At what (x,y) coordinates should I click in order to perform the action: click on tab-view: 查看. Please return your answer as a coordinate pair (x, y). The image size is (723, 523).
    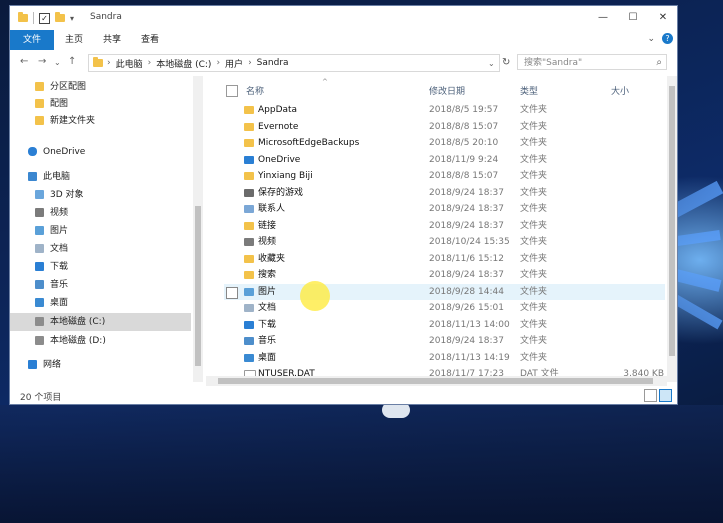
    Looking at the image, I should click on (150, 40).